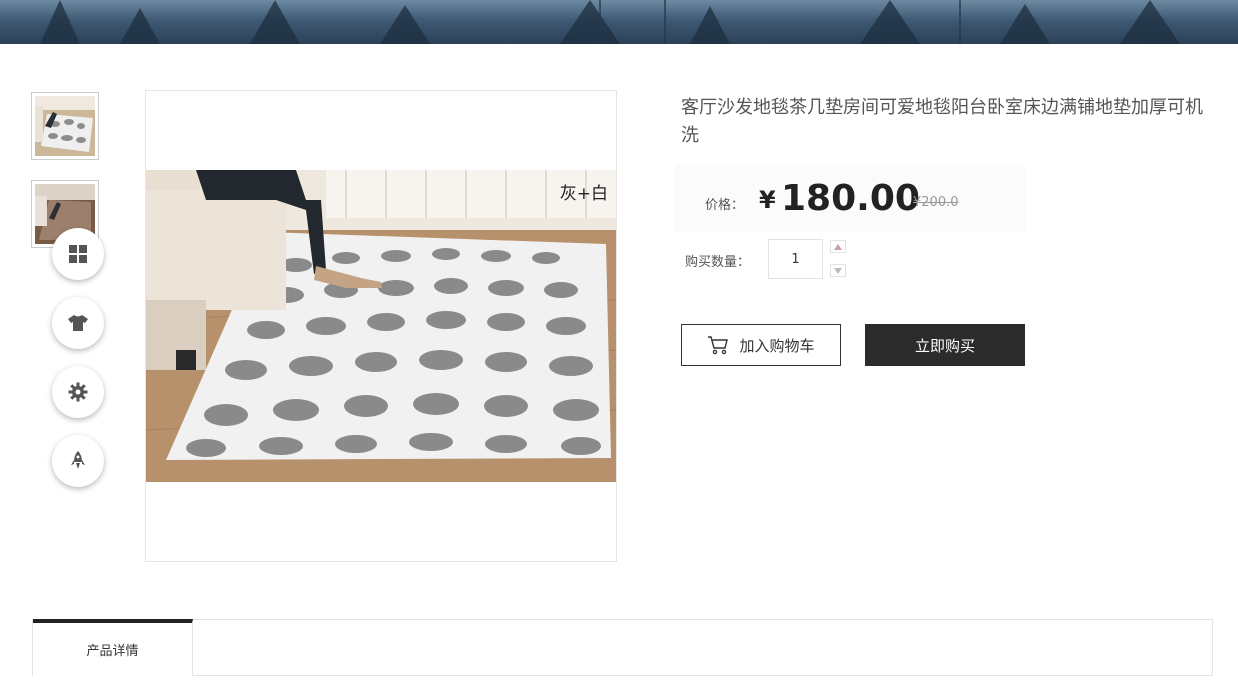  What do you see at coordinates (777, 345) in the screenshot?
I see `add-to-cart-label: 加入购物车` at bounding box center [777, 345].